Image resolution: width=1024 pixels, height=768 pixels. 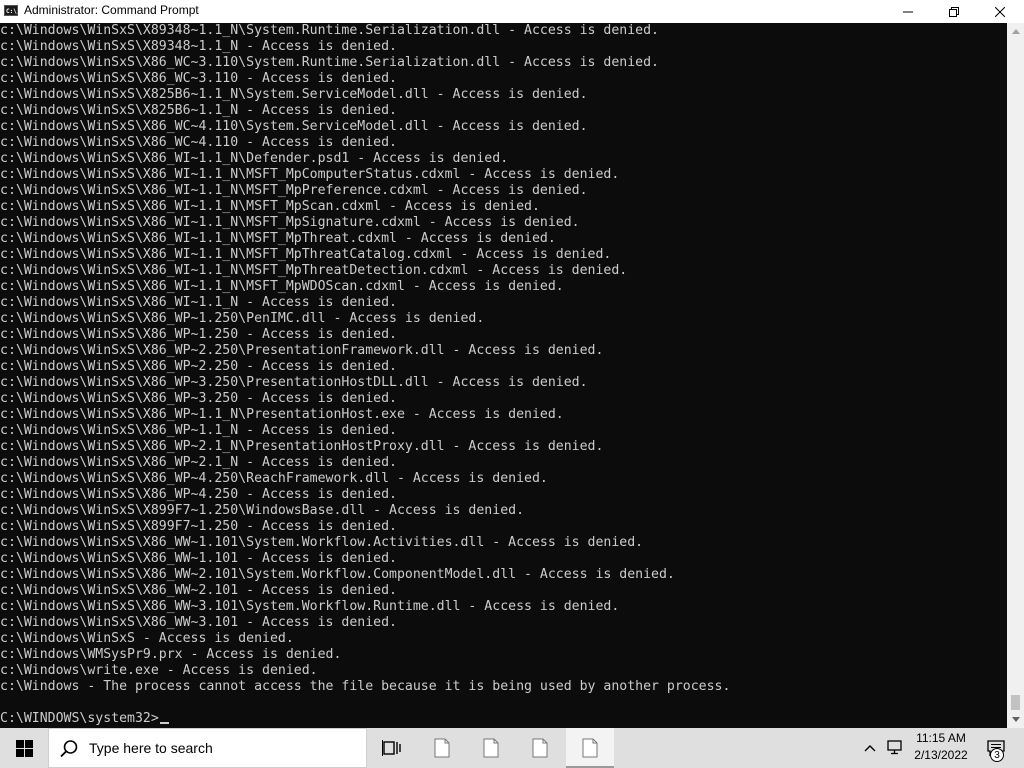 I want to click on restore-button, so click(x=954, y=11).